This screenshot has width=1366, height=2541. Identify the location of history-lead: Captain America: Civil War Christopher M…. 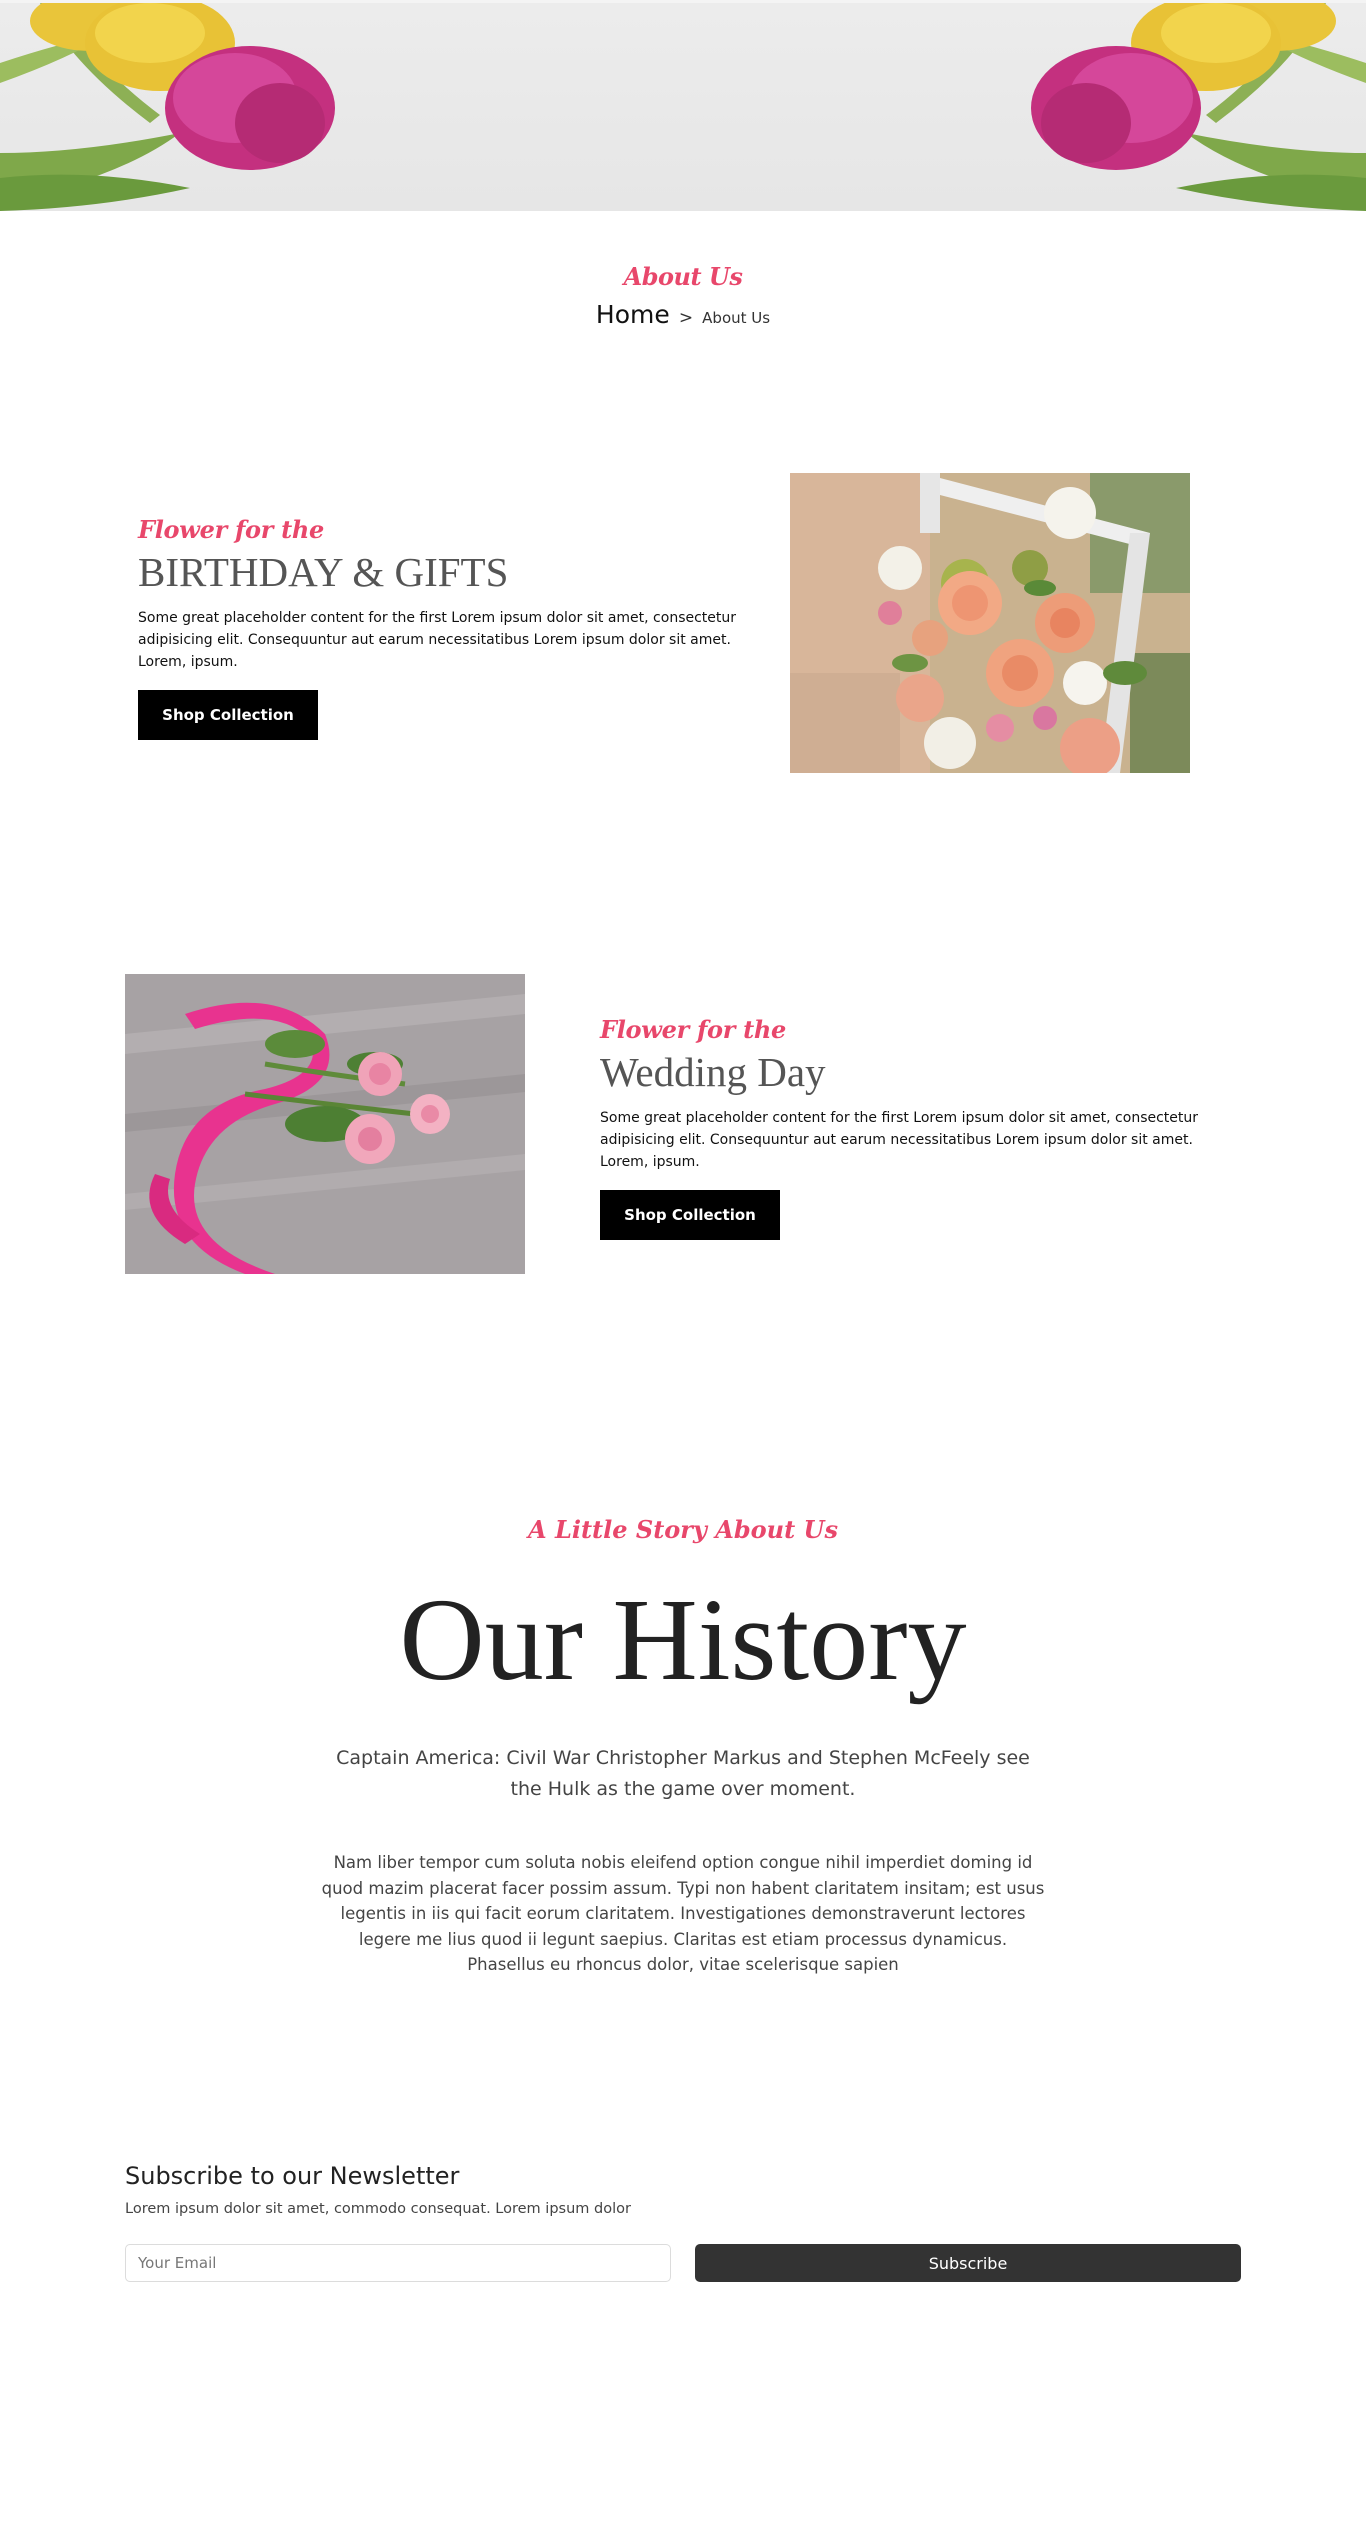
(683, 1773).